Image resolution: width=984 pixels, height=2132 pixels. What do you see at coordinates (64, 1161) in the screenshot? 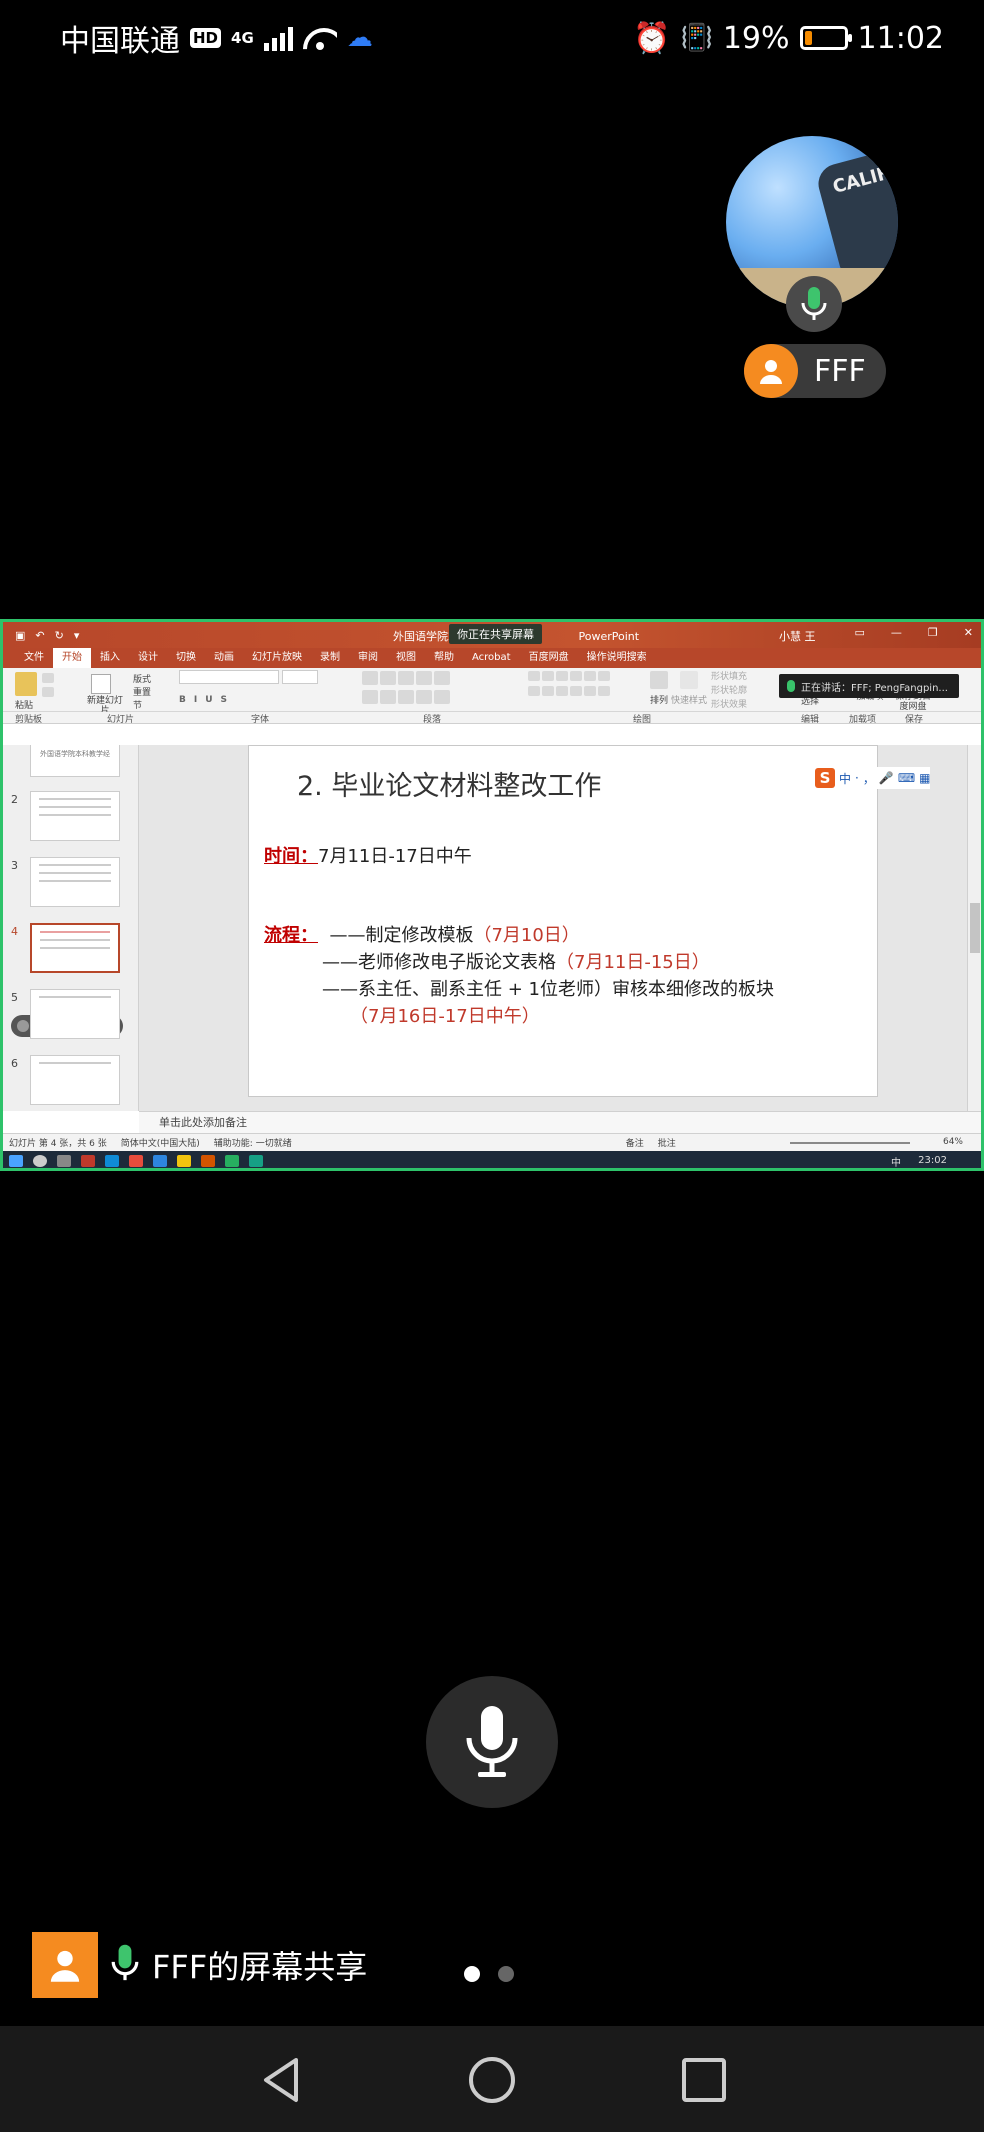
I see `task-view-icon` at bounding box center [64, 1161].